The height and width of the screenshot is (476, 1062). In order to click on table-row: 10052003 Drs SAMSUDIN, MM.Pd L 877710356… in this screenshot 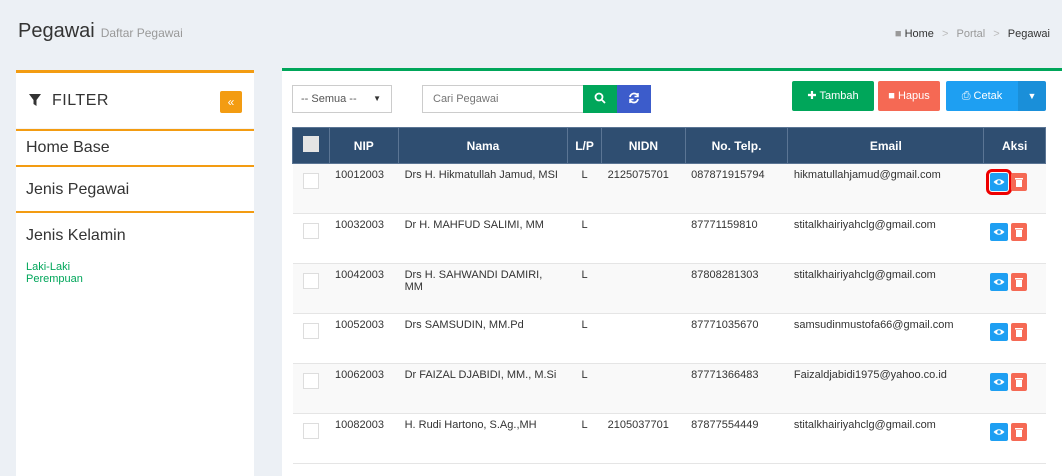, I will do `click(669, 338)`.